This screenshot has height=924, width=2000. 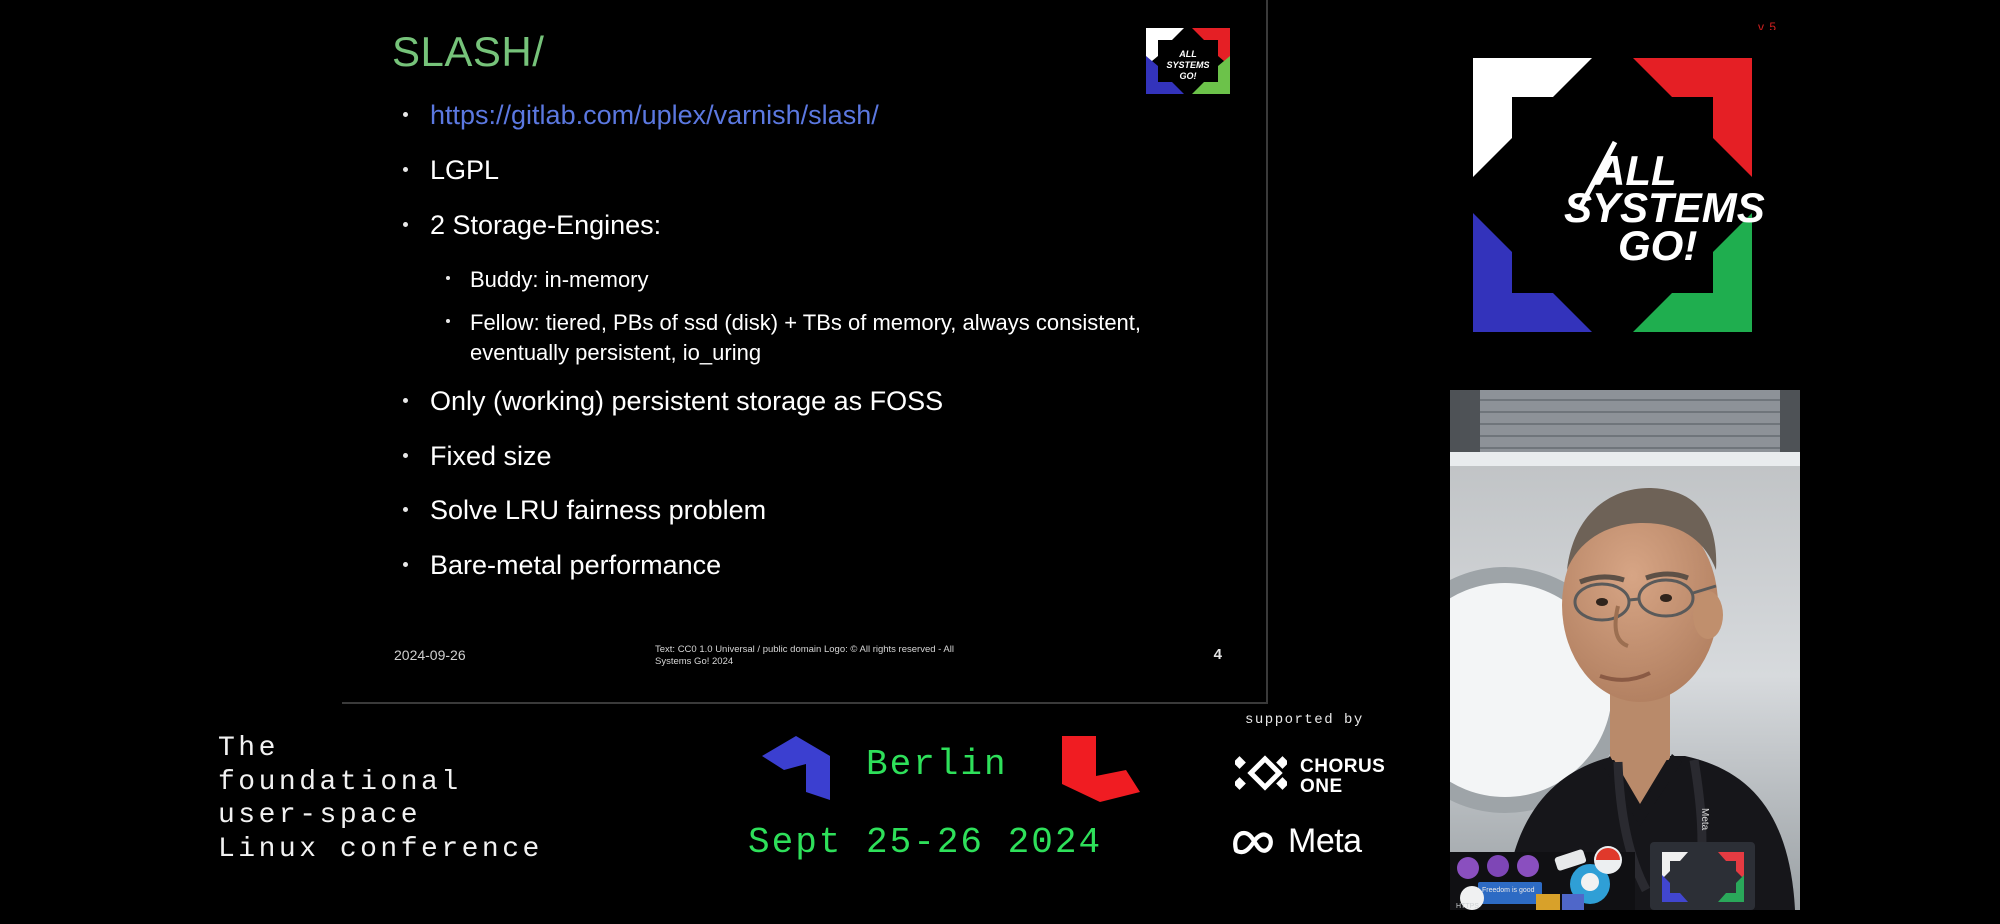 I want to click on speaker-video-feed: Meta Freedom is good HTTPS, so click(x=1625, y=650).